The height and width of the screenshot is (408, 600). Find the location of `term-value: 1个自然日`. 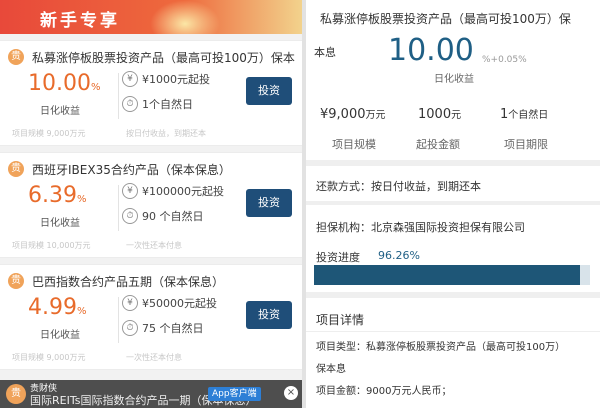

term-value: 1个自然日 is located at coordinates (524, 114).